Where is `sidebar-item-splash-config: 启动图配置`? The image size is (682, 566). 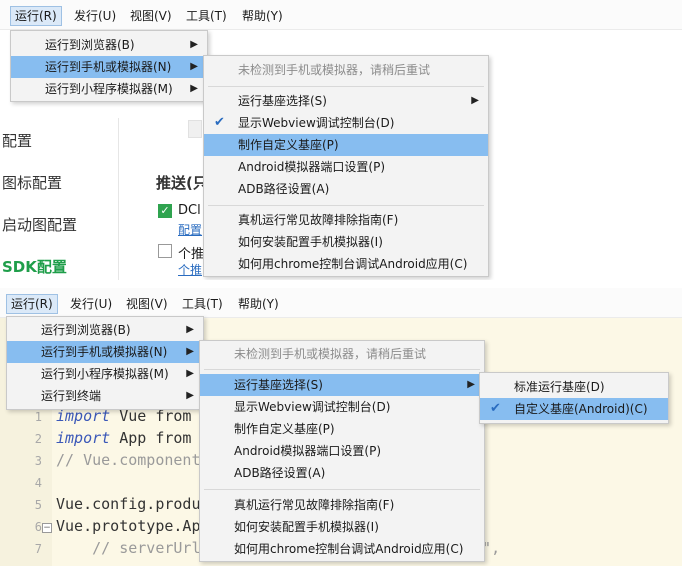 sidebar-item-splash-config: 启动图配置 is located at coordinates (39, 224).